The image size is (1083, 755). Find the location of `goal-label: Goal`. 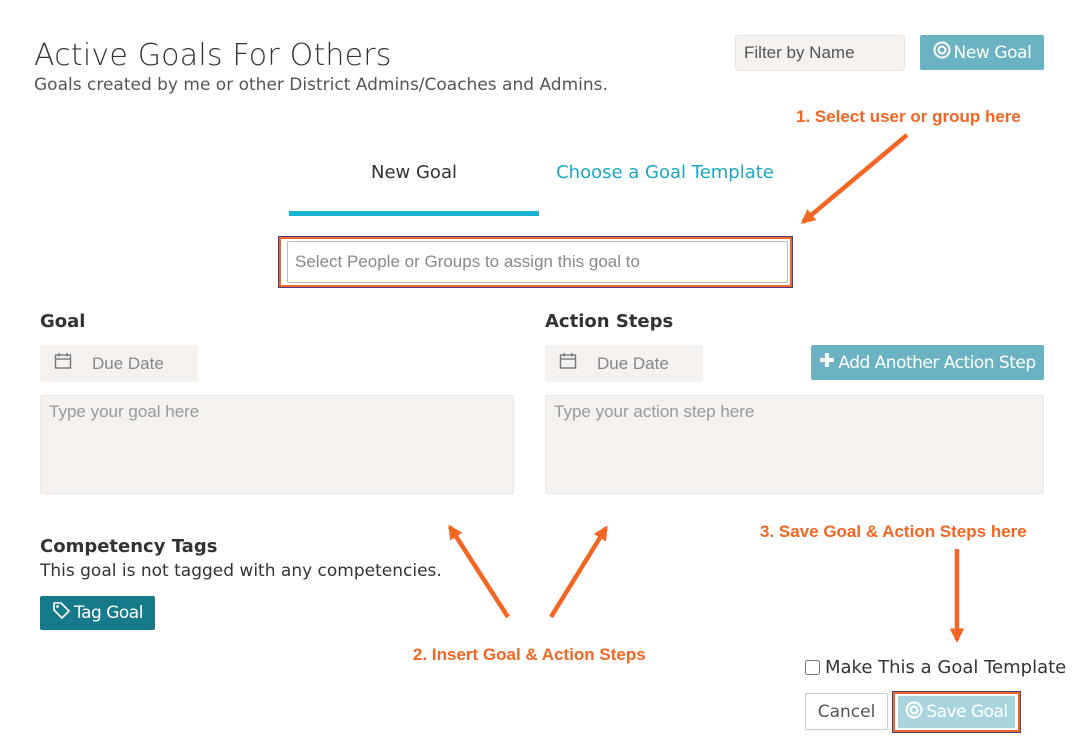

goal-label: Goal is located at coordinates (63, 321).